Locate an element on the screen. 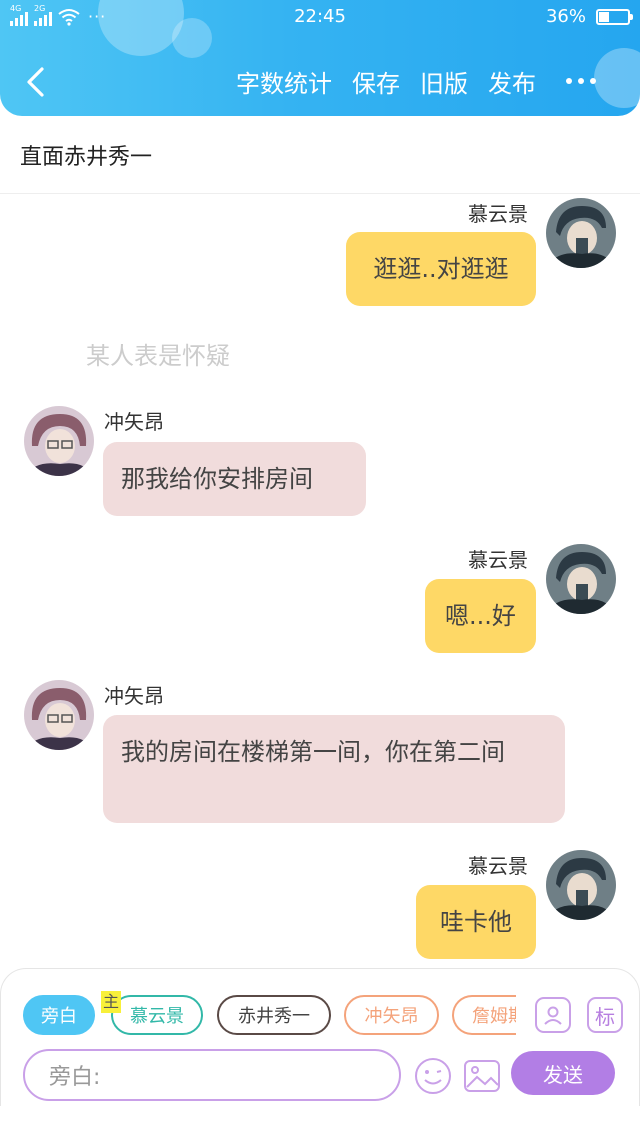 The image size is (640, 1138). more-options-icon is located at coordinates (581, 81).